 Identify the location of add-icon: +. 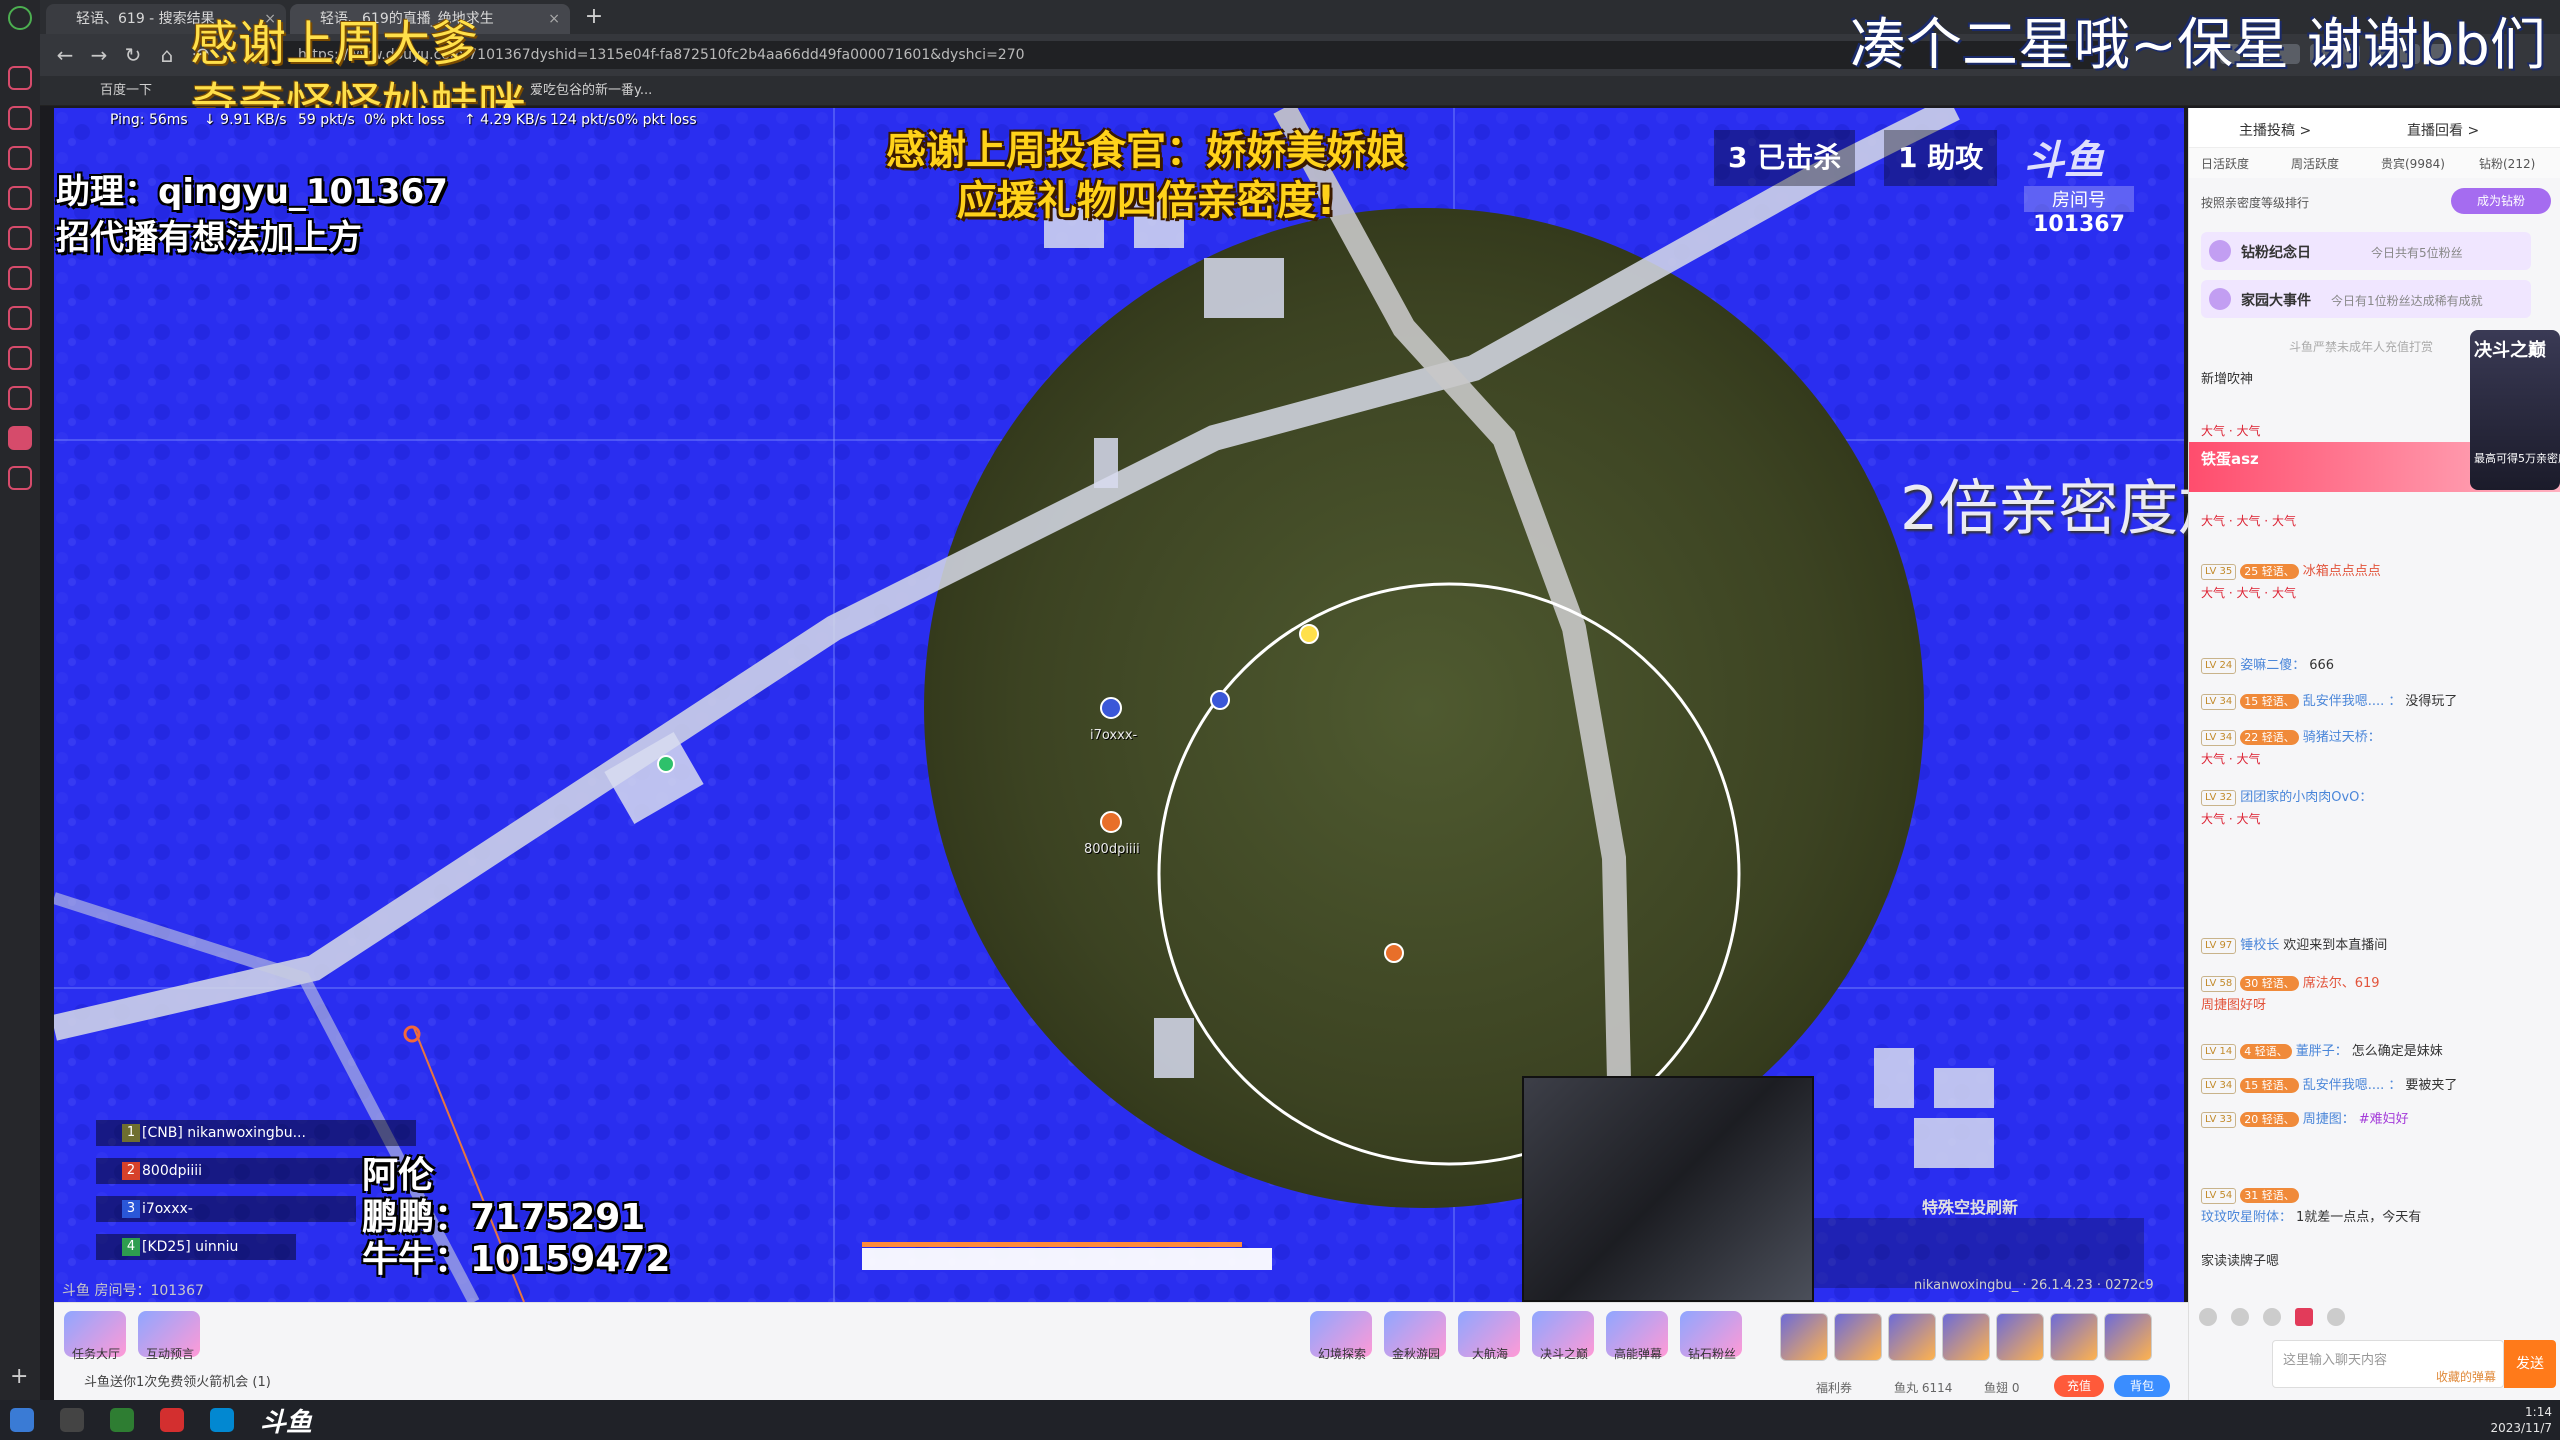
(19, 1376).